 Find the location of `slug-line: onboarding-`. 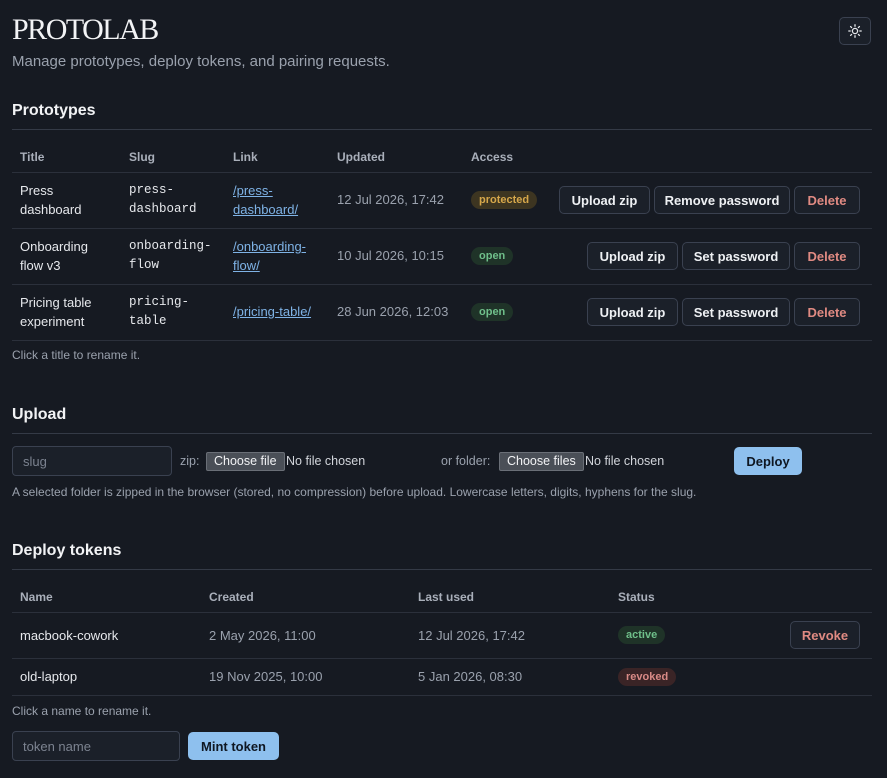

slug-line: onboarding- is located at coordinates (170, 246).